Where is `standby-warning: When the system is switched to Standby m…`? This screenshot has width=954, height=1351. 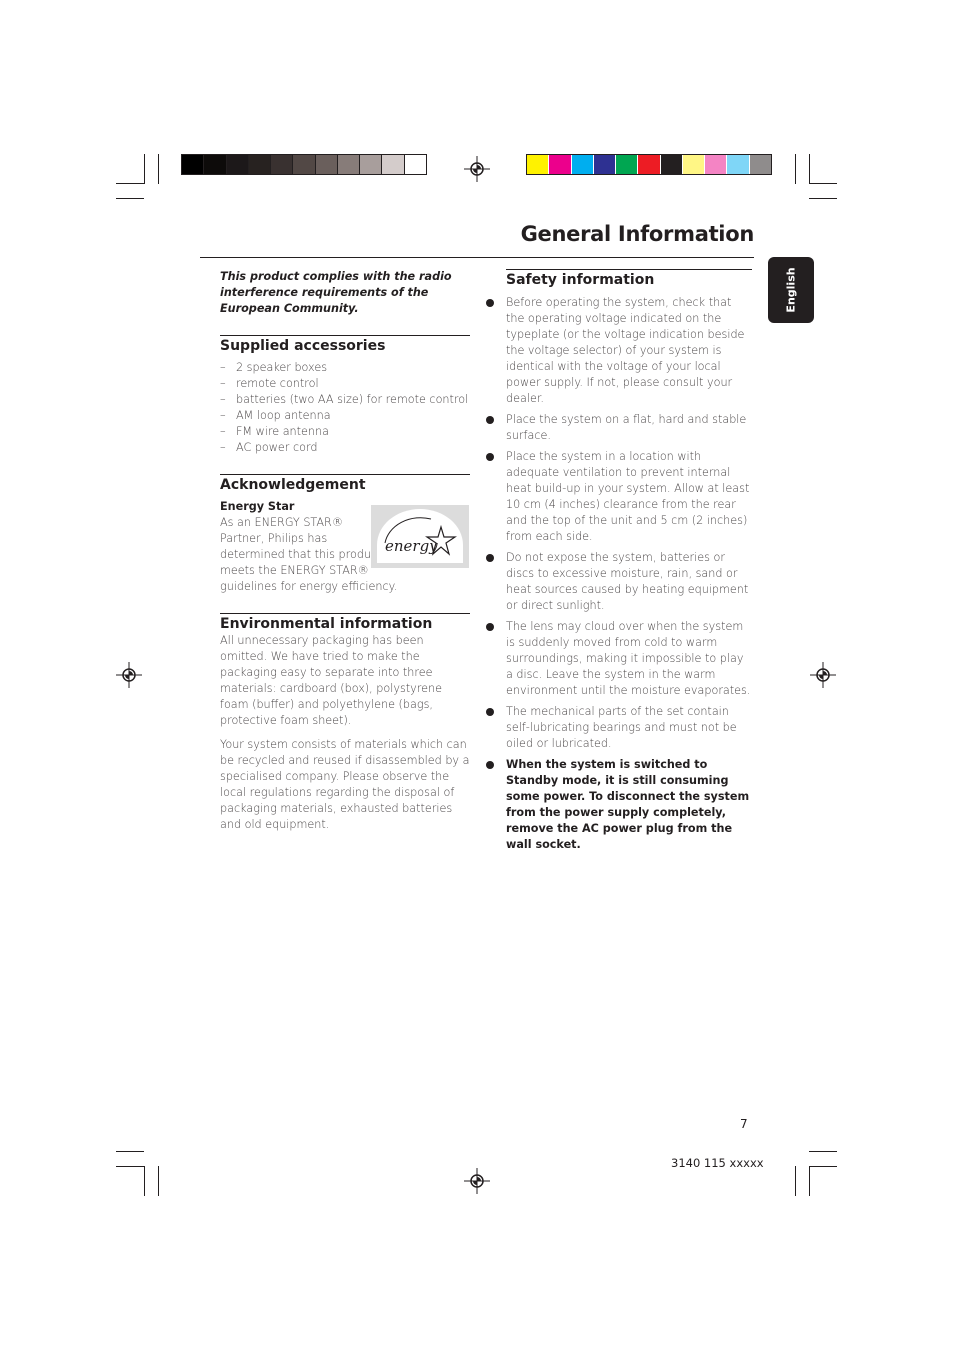
standby-warning: When the system is switched to Standby m… is located at coordinates (619, 805).